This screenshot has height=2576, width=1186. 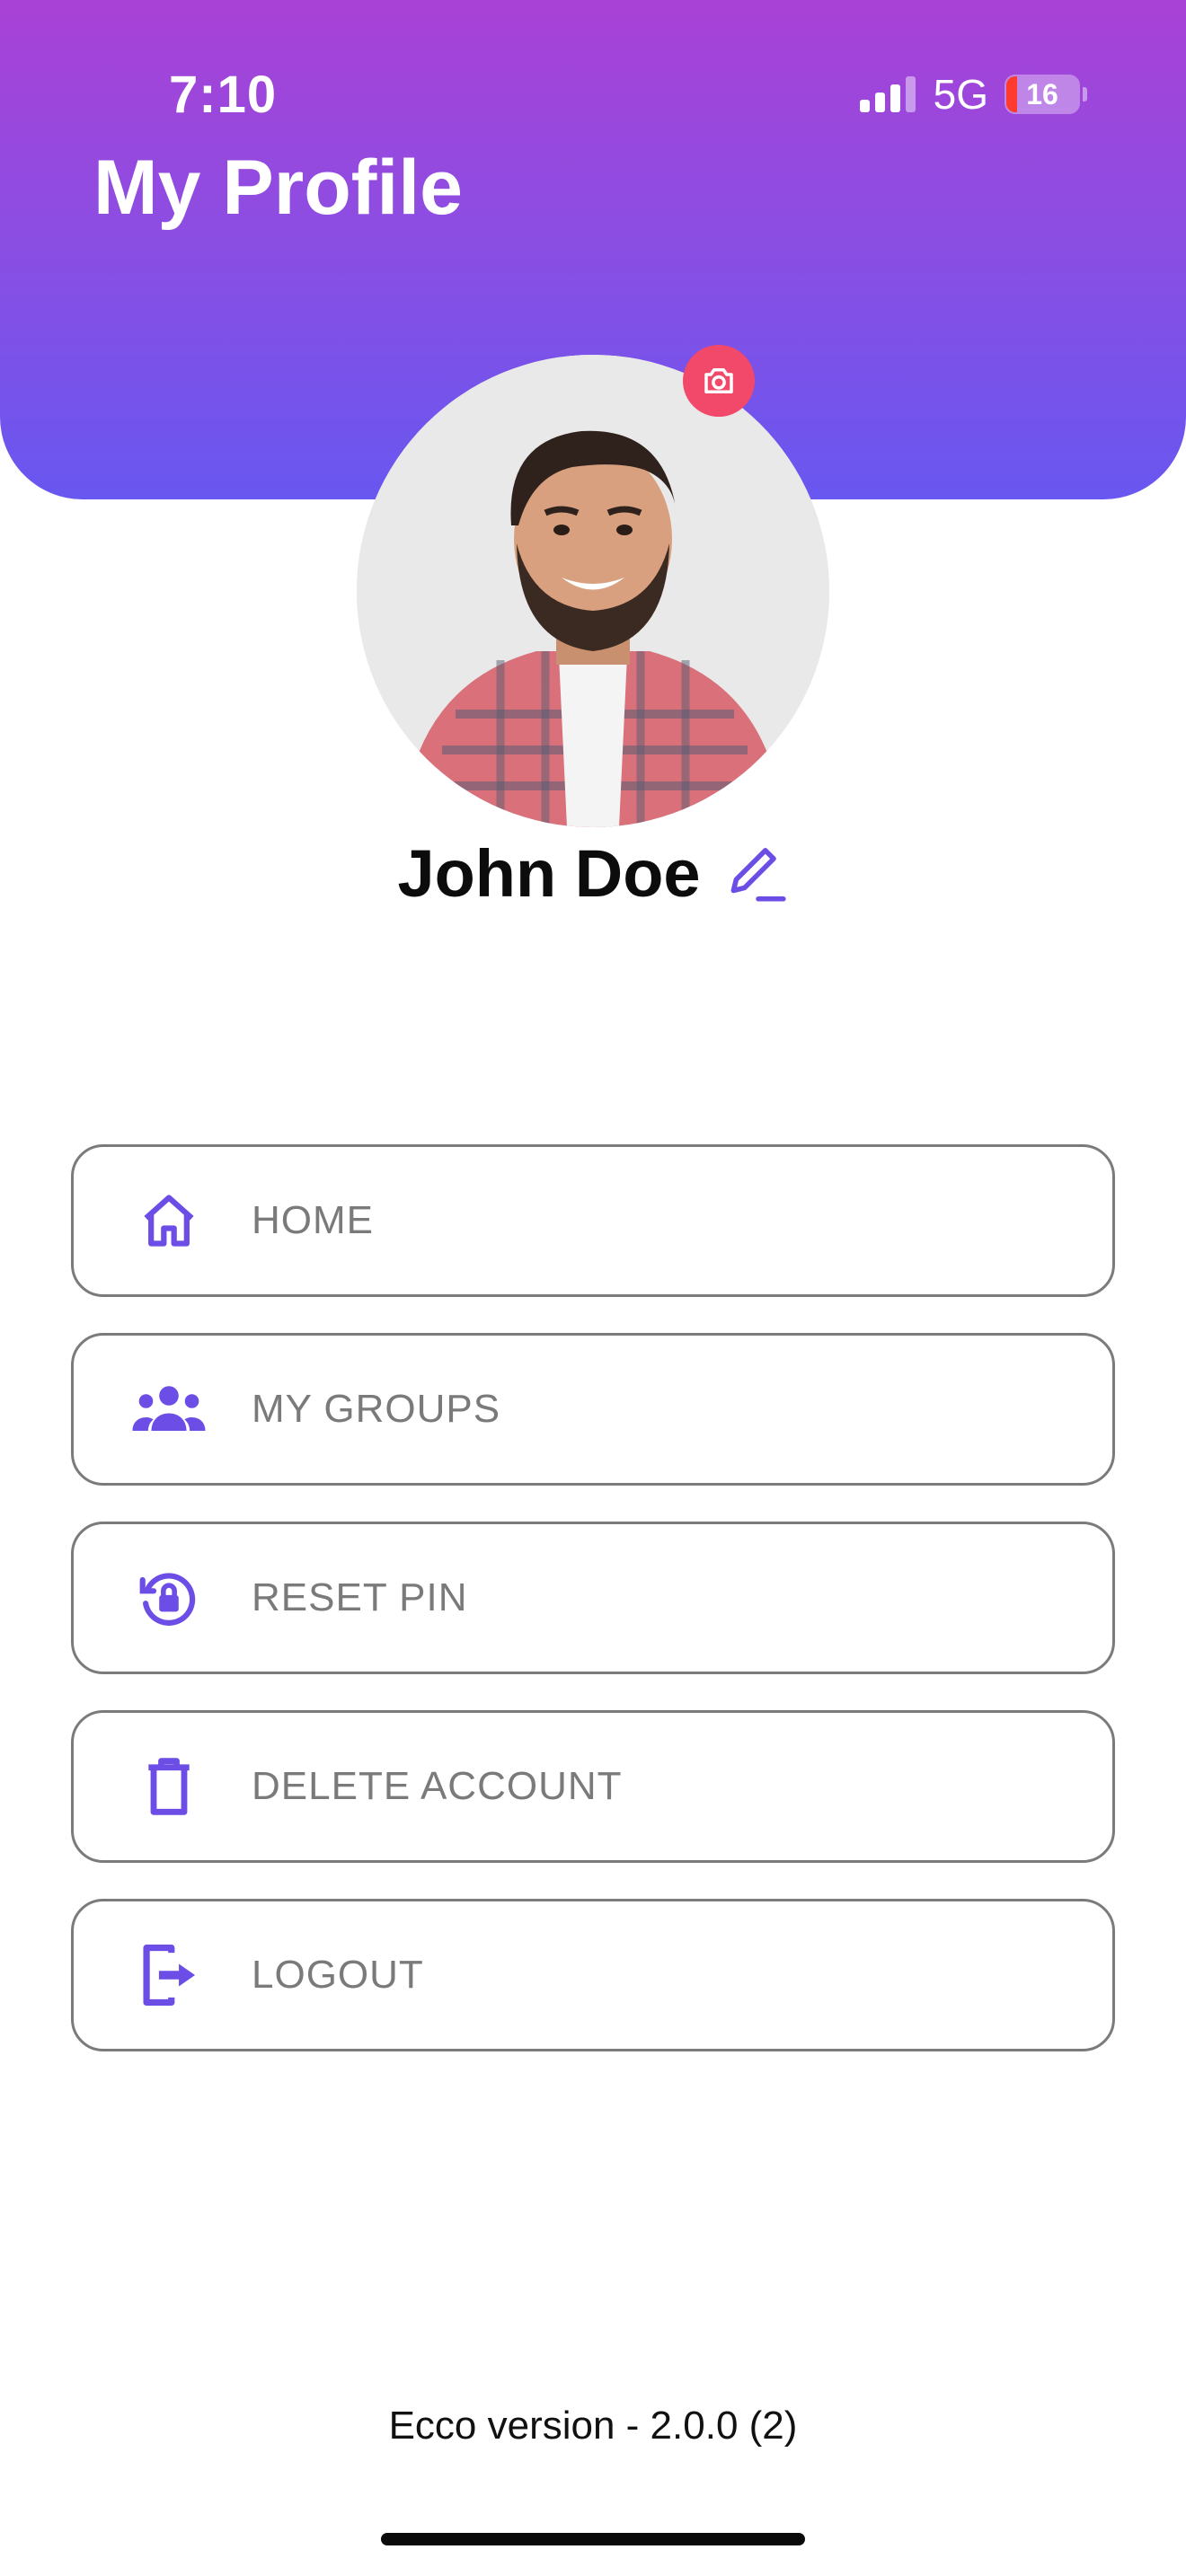 What do you see at coordinates (593, 1409) in the screenshot?
I see `menu-item-my-groups: MY GROUPS` at bounding box center [593, 1409].